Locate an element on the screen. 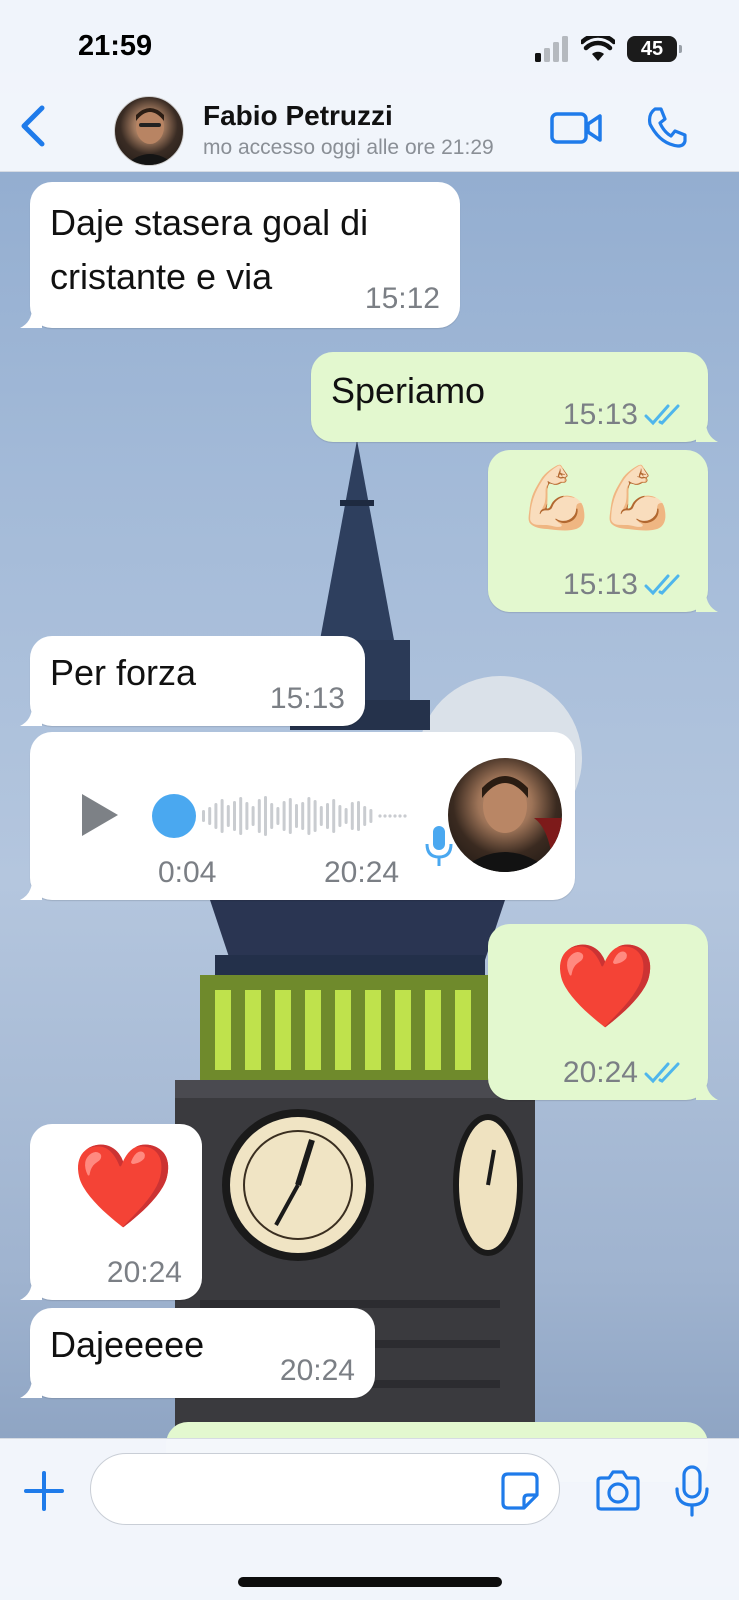 The height and width of the screenshot is (1600, 739). message-outgoing: ❤️ 20:24 is located at coordinates (603, 1012).